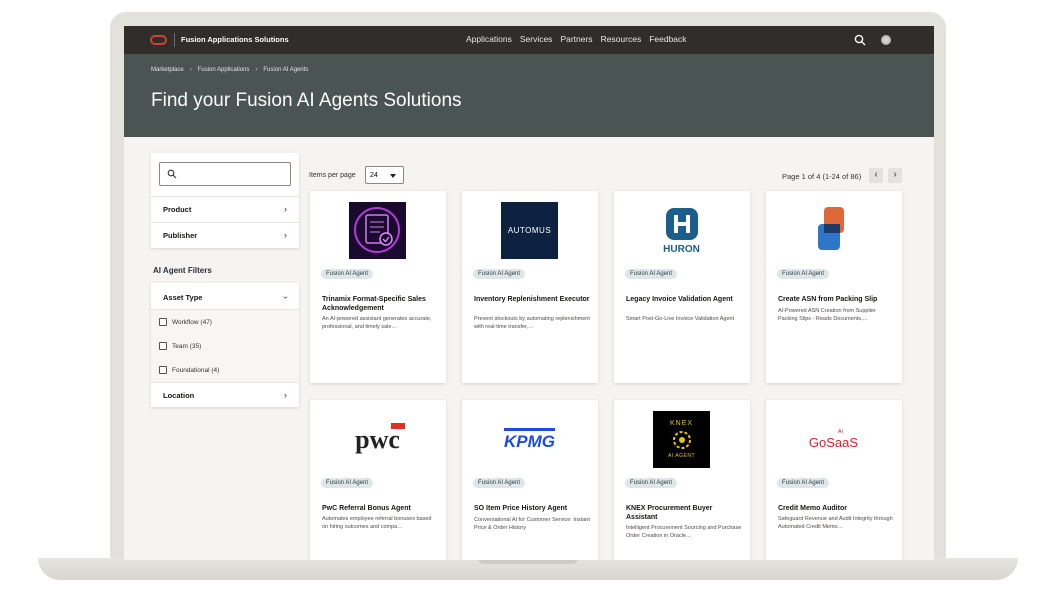  I want to click on checkbox-foundational: Foundational (4), so click(189, 370).